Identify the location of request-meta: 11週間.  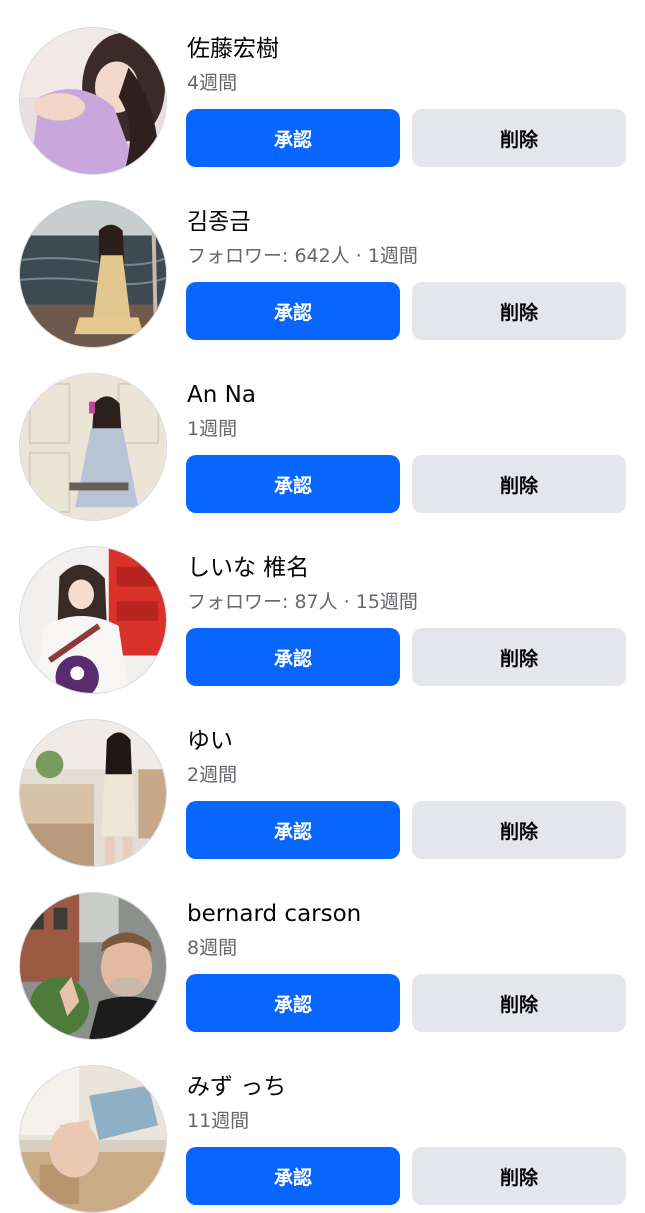
(218, 1121).